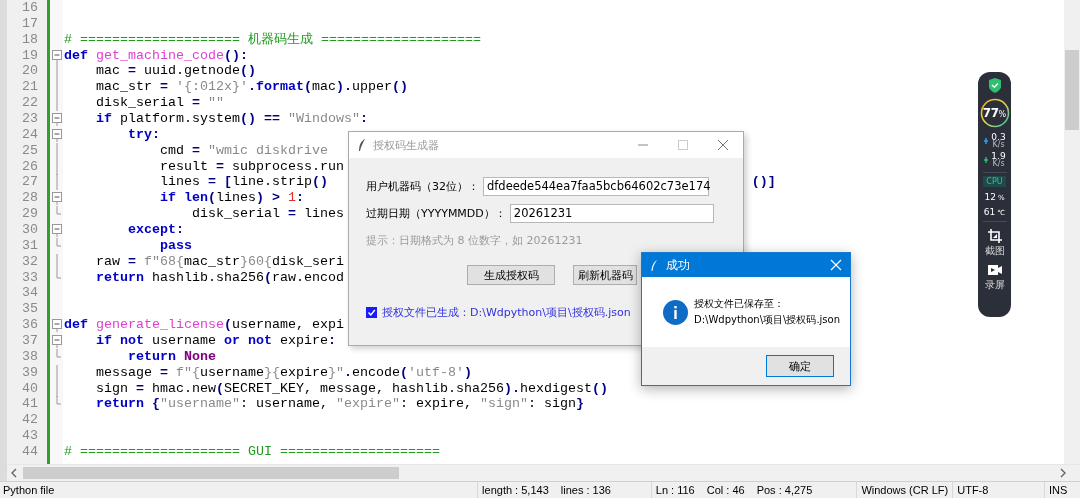 The height and width of the screenshot is (498, 1080). What do you see at coordinates (29, 150) in the screenshot?
I see `line-number: 25` at bounding box center [29, 150].